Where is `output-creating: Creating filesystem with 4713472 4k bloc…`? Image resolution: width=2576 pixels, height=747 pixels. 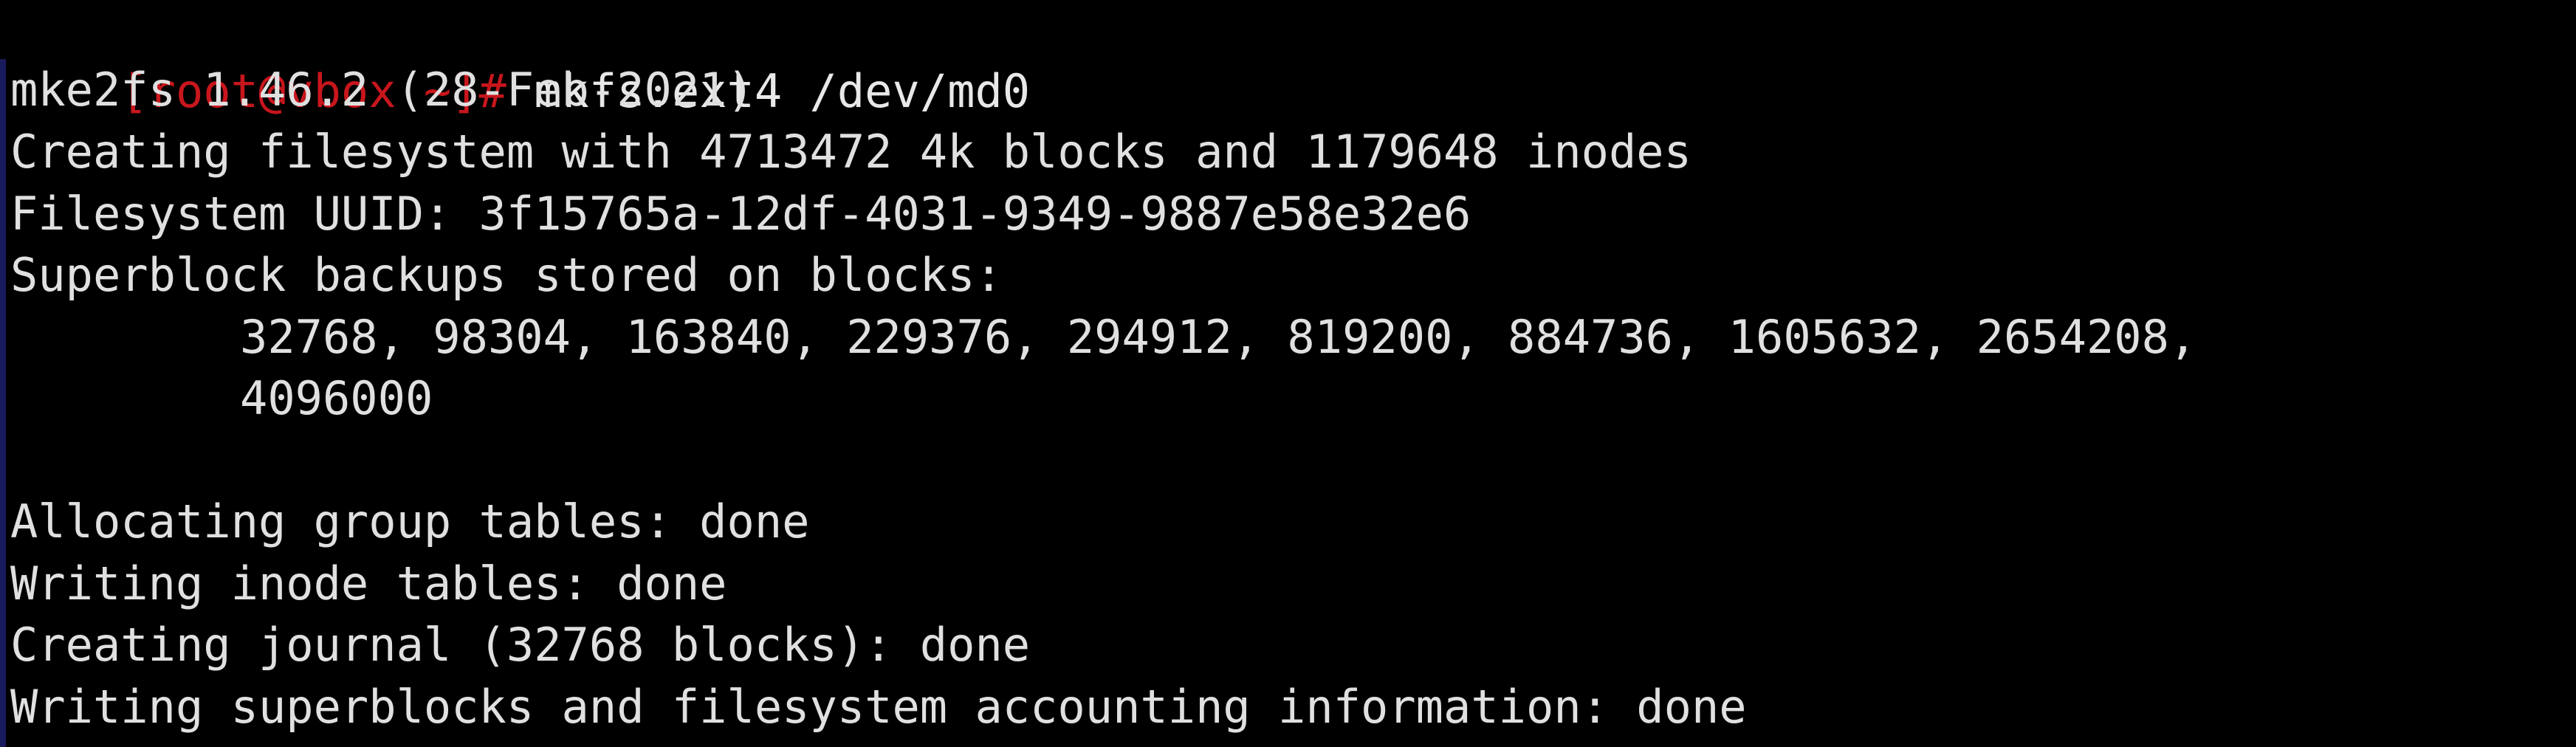 output-creating: Creating filesystem with 4713472 4k bloc… is located at coordinates (850, 152).